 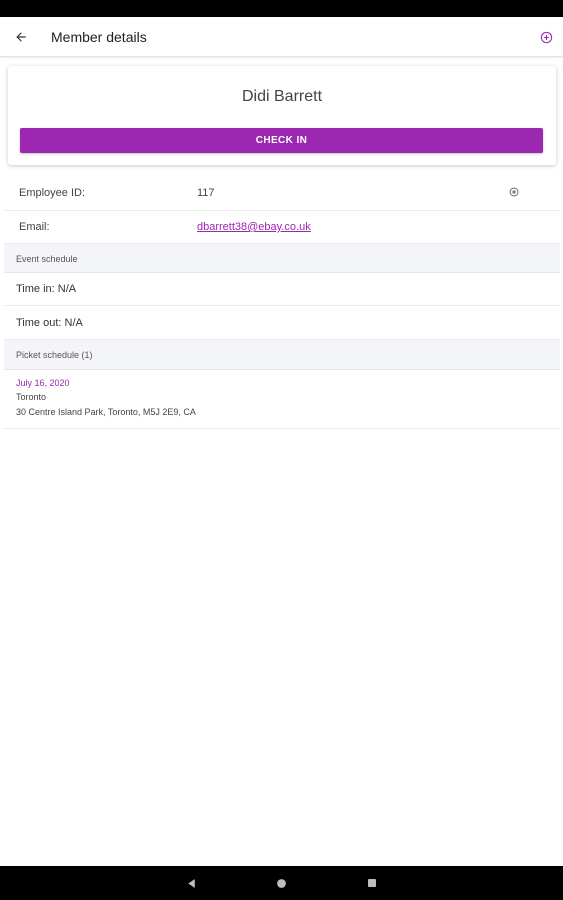 What do you see at coordinates (46, 289) in the screenshot?
I see `time-in-text: Time in: N/A` at bounding box center [46, 289].